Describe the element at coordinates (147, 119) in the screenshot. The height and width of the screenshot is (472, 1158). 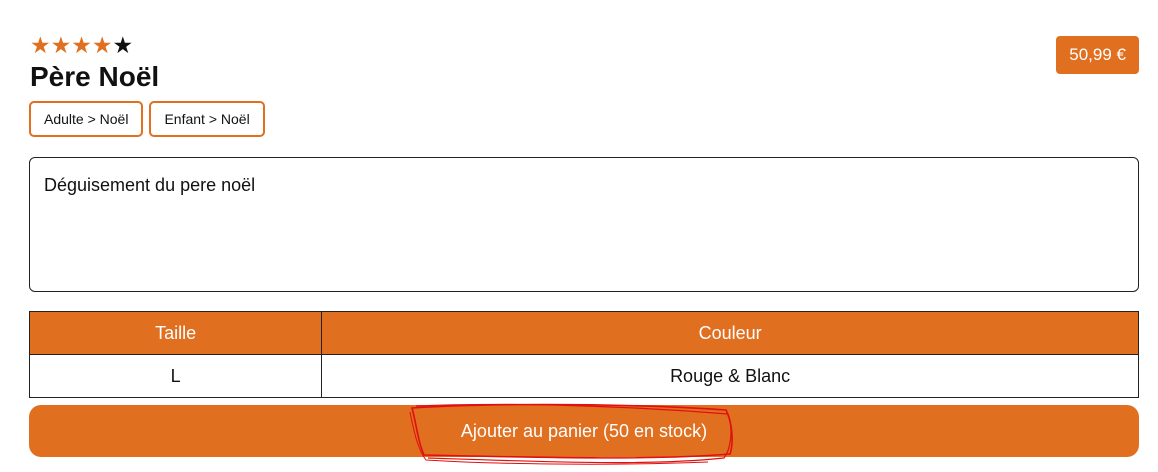
I see `category-tags: Adulte > Noël Enfant > Noël` at that location.